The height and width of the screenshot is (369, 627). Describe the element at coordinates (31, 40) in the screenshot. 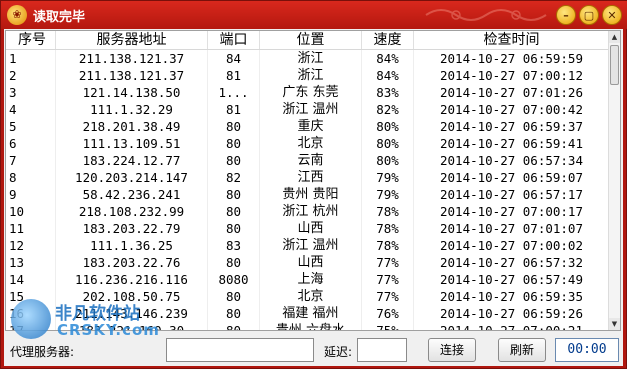

I see `header-index: 序号` at that location.